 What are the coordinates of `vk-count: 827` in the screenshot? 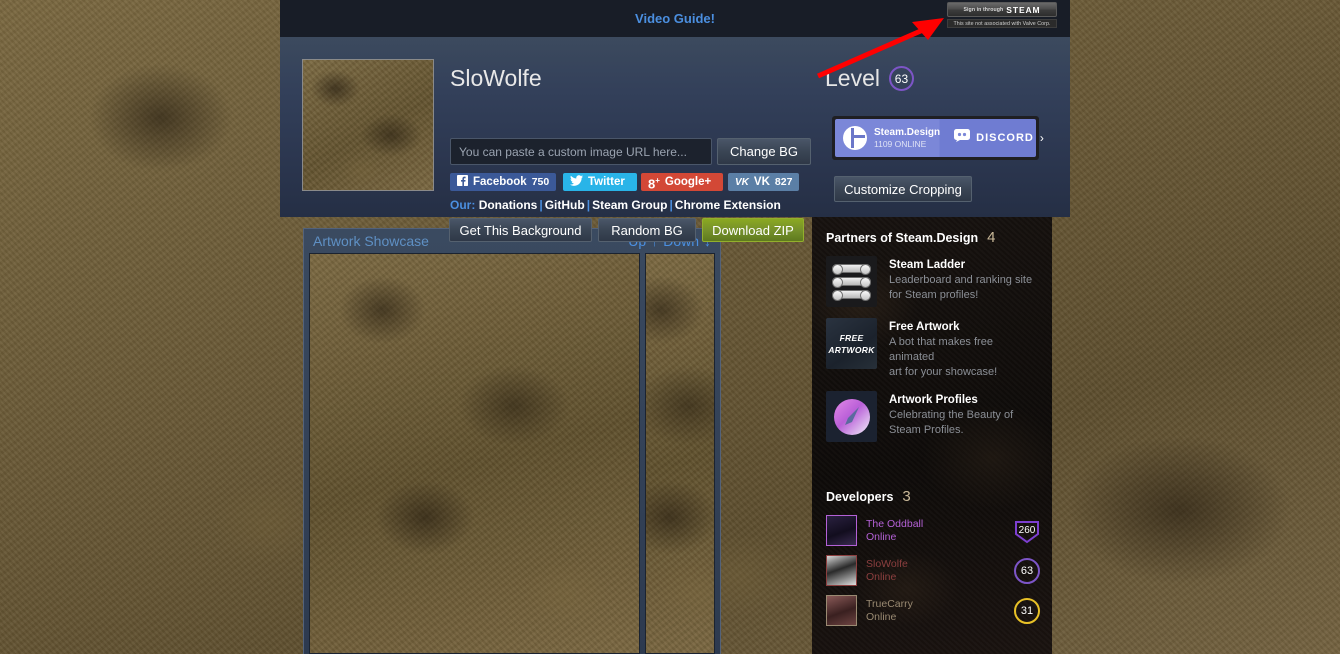 It's located at (783, 182).